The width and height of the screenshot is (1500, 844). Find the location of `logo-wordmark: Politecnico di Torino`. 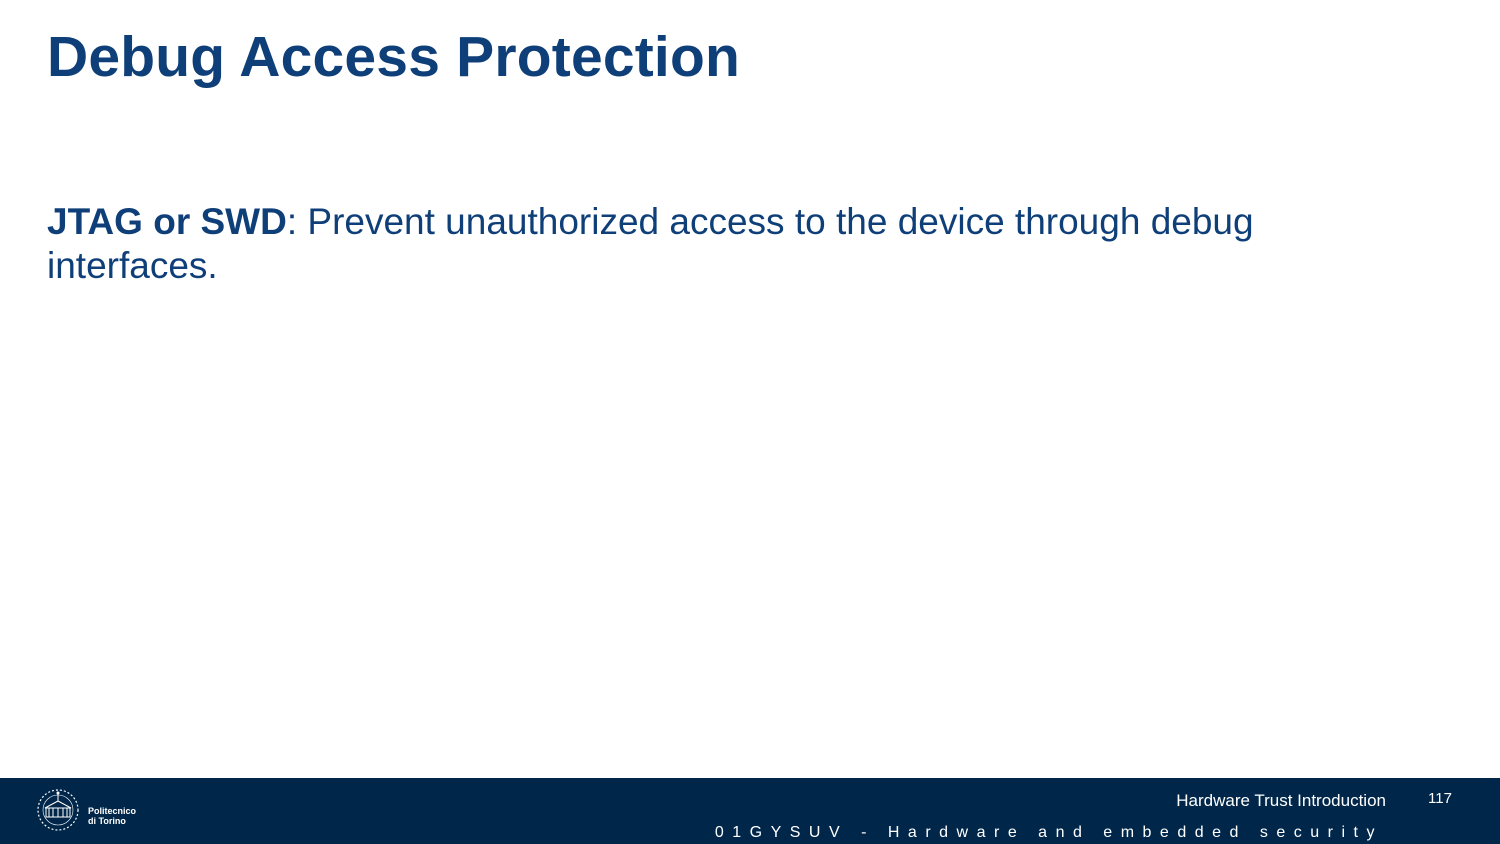

logo-wordmark: Politecnico di Torino is located at coordinates (112, 816).